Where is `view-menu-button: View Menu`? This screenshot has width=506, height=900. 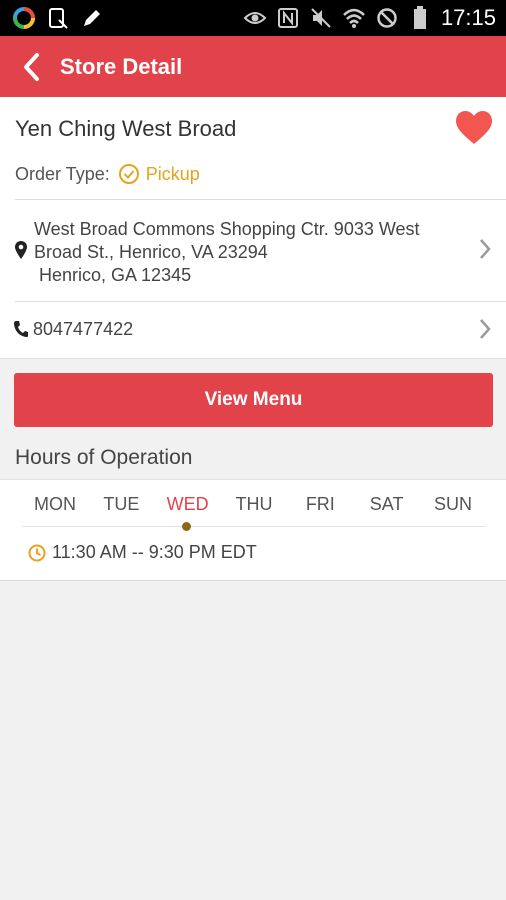 view-menu-button: View Menu is located at coordinates (253, 400).